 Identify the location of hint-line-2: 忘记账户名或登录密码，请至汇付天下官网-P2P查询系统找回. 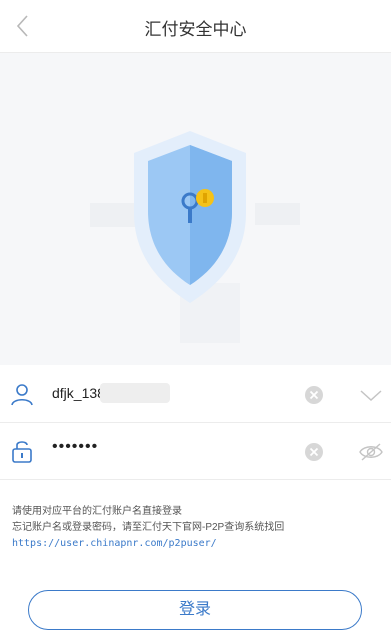
(148, 527).